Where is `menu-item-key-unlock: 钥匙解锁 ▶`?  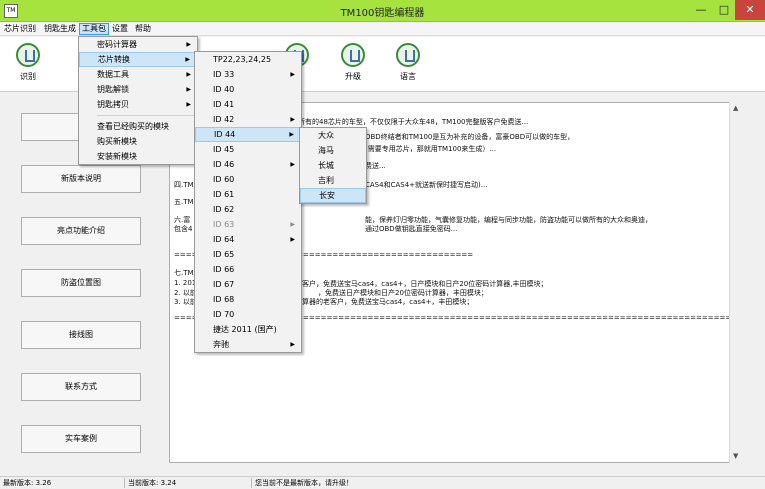
menu-item-key-unlock: 钥匙解锁 ▶ is located at coordinates (138, 89).